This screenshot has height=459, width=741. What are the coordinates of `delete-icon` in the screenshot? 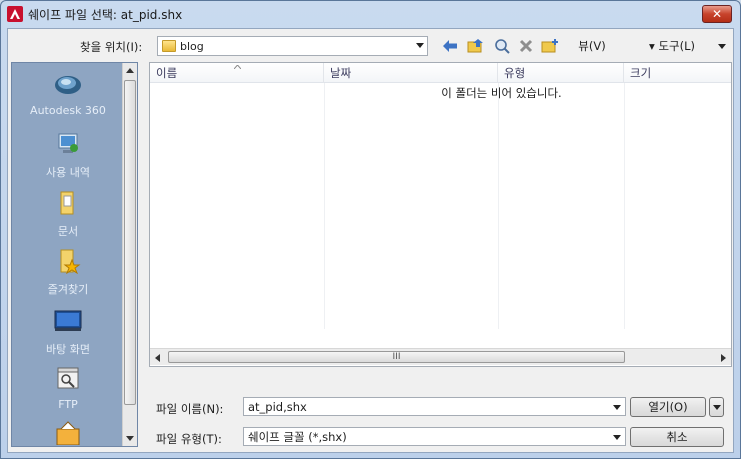 It's located at (526, 46).